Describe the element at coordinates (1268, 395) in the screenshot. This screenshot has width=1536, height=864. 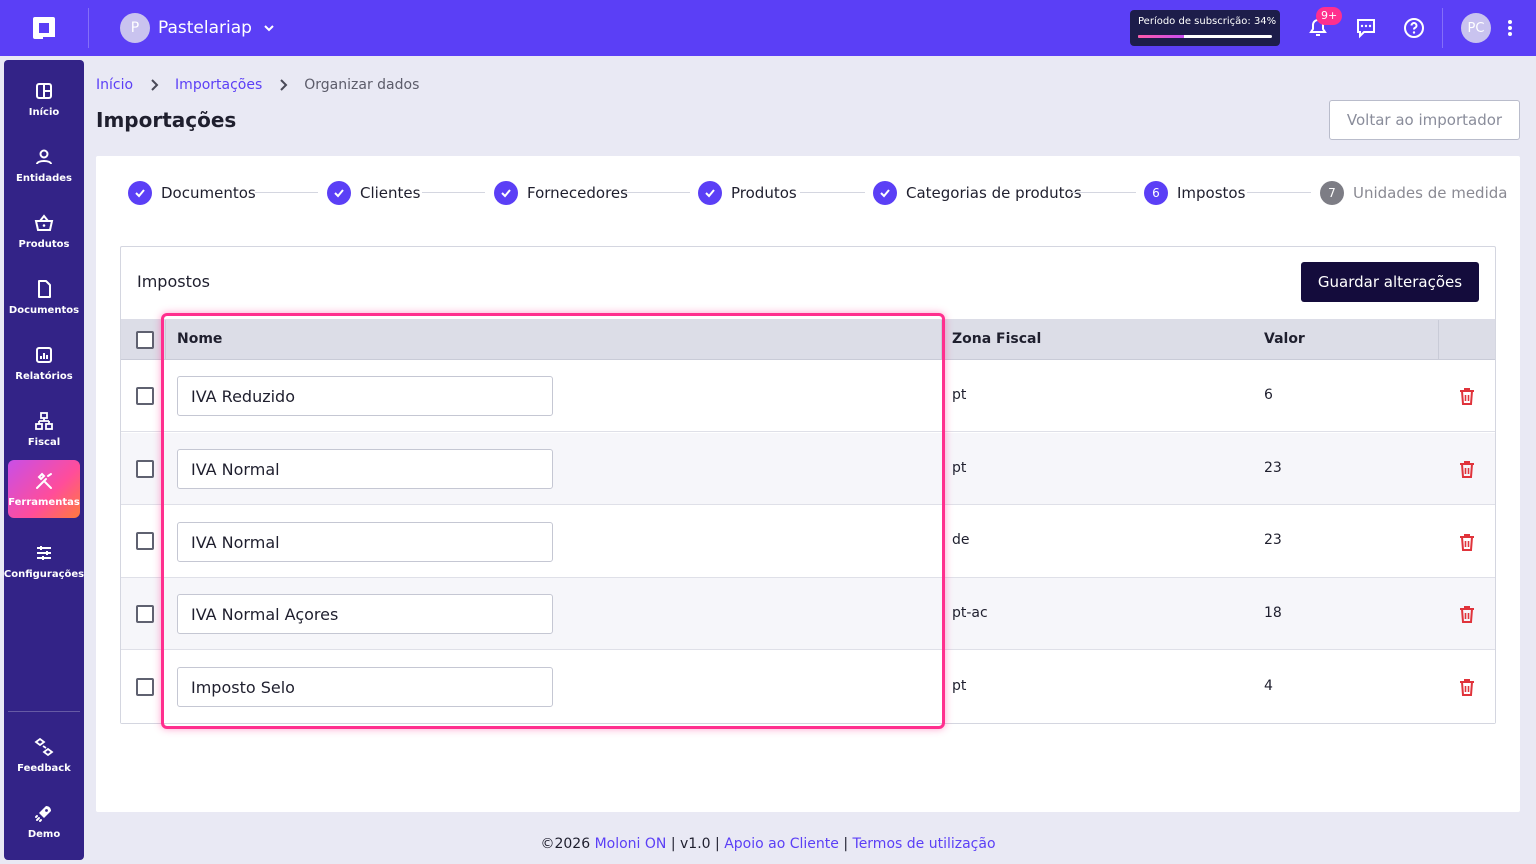
I see `tax-value: 6` at that location.